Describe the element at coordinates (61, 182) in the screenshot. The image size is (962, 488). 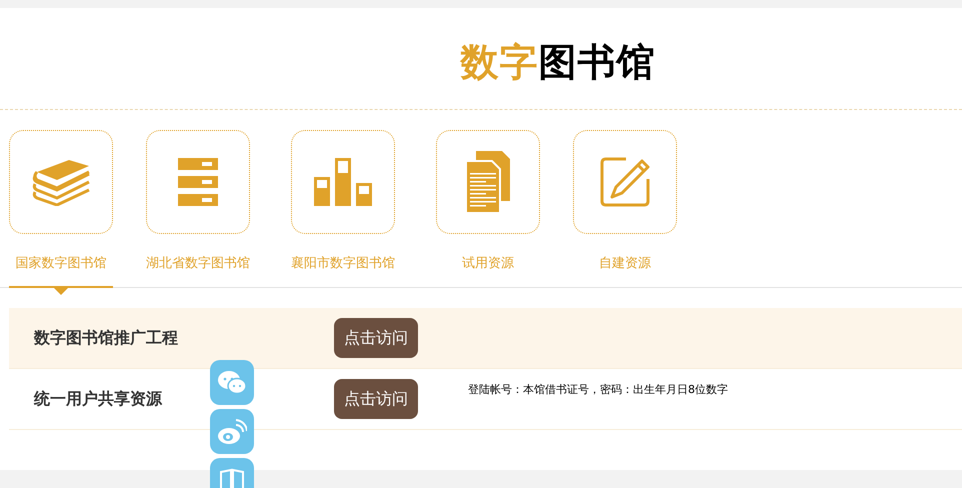
I see `books-icon` at that location.